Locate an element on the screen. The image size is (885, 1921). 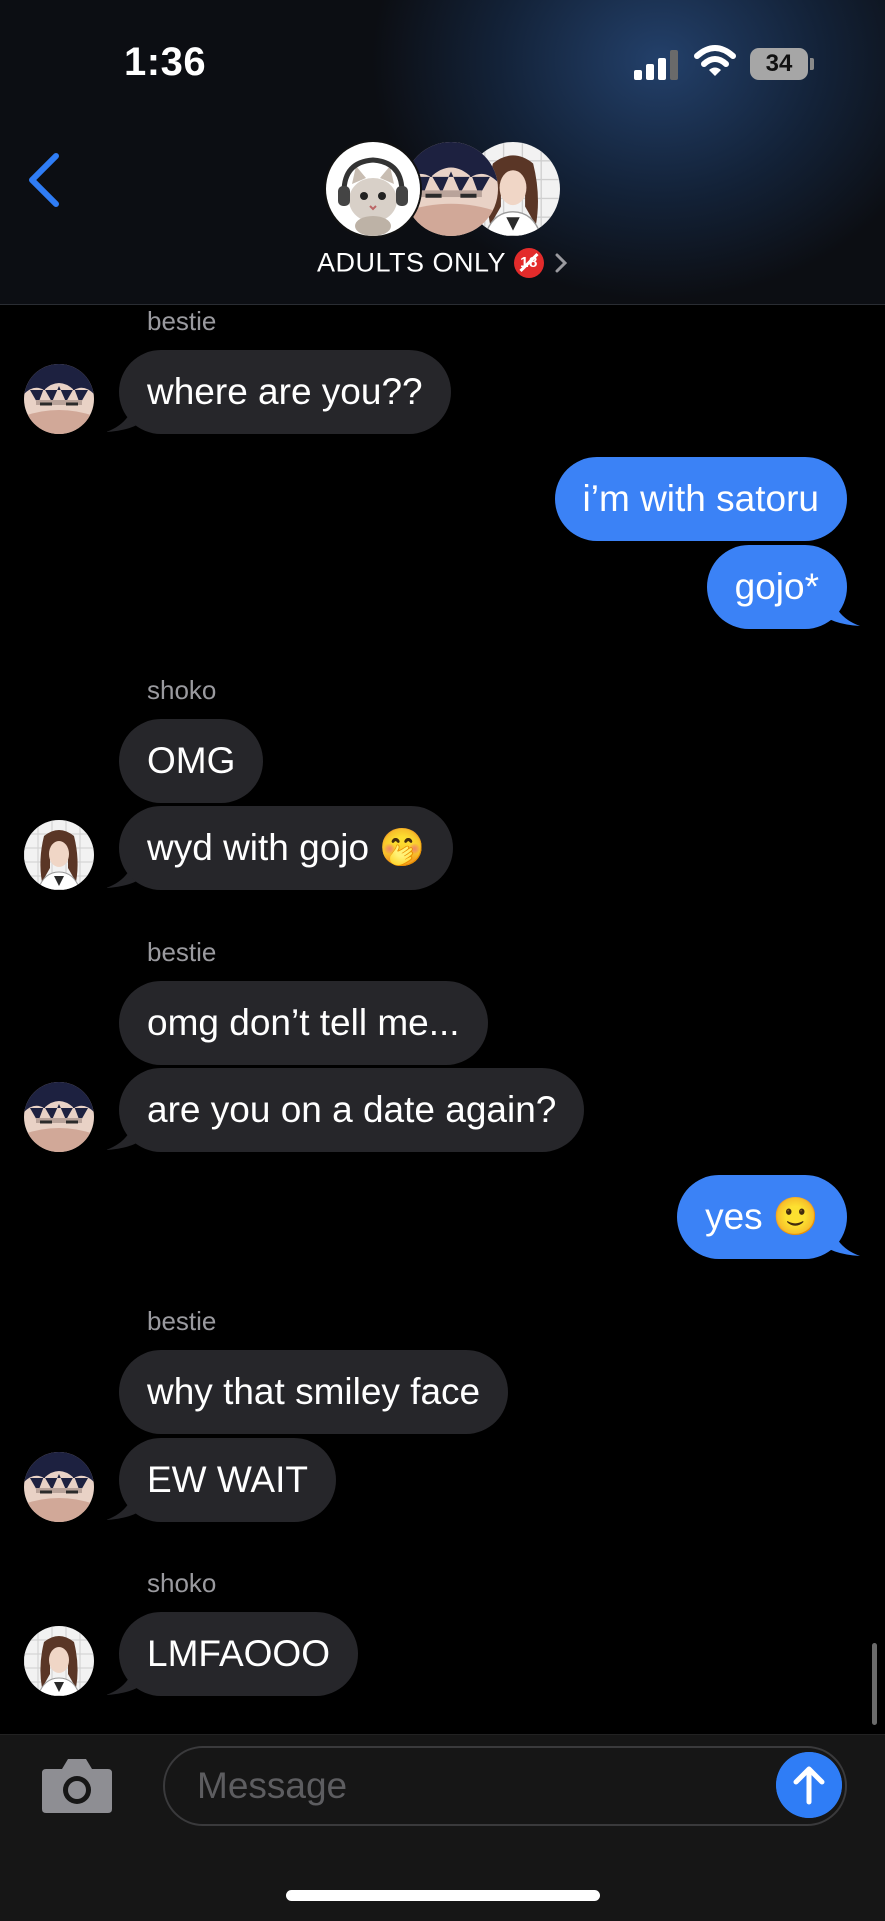
signal-icon is located at coordinates (657, 64).